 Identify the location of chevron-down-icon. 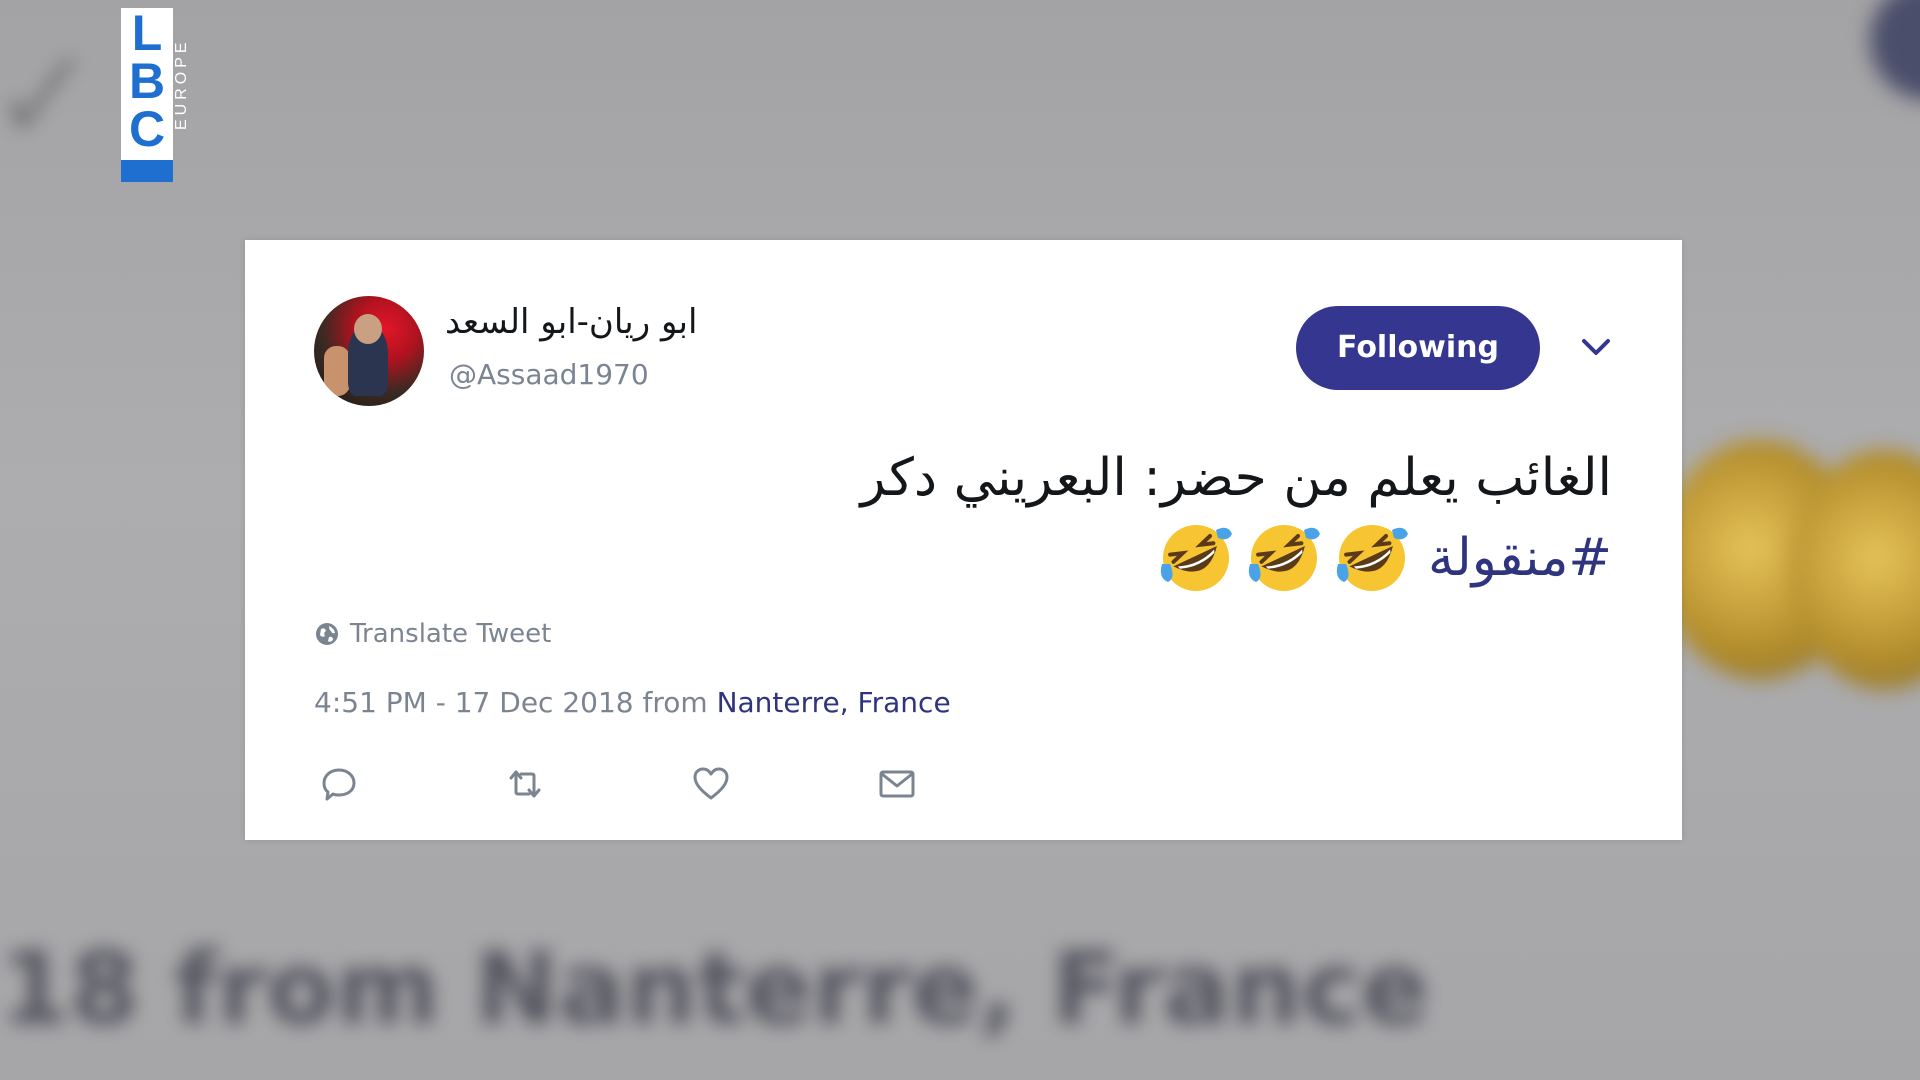
(1596, 347).